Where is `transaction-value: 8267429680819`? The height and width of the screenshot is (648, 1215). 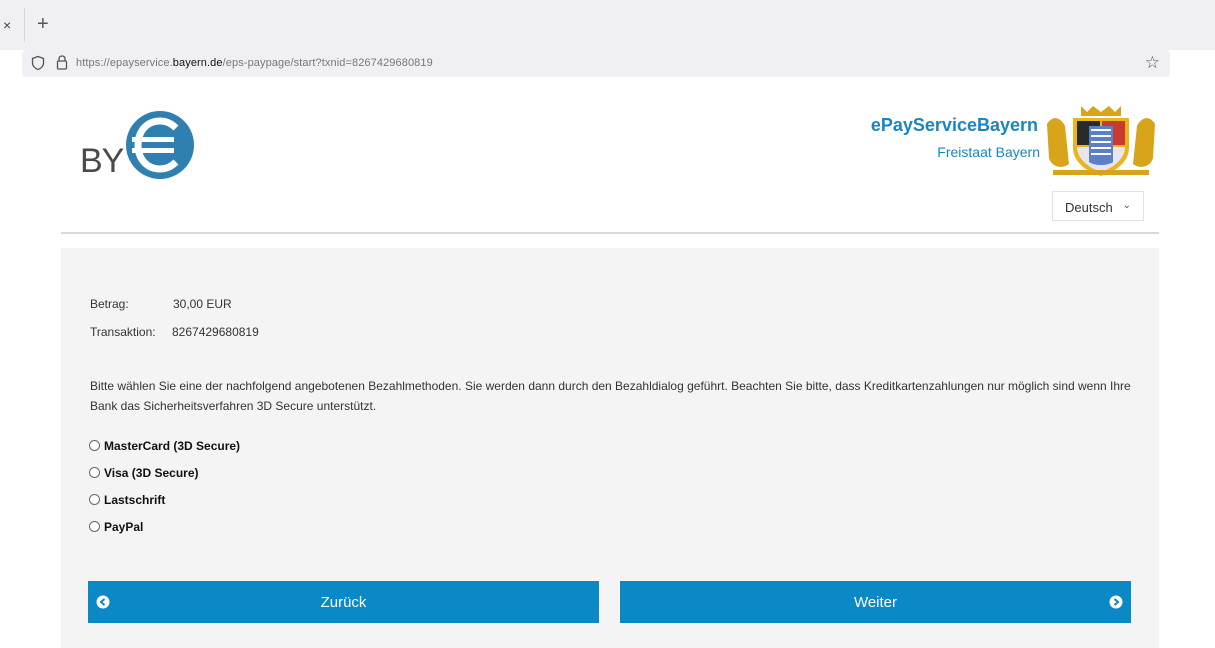 transaction-value: 8267429680819 is located at coordinates (215, 332).